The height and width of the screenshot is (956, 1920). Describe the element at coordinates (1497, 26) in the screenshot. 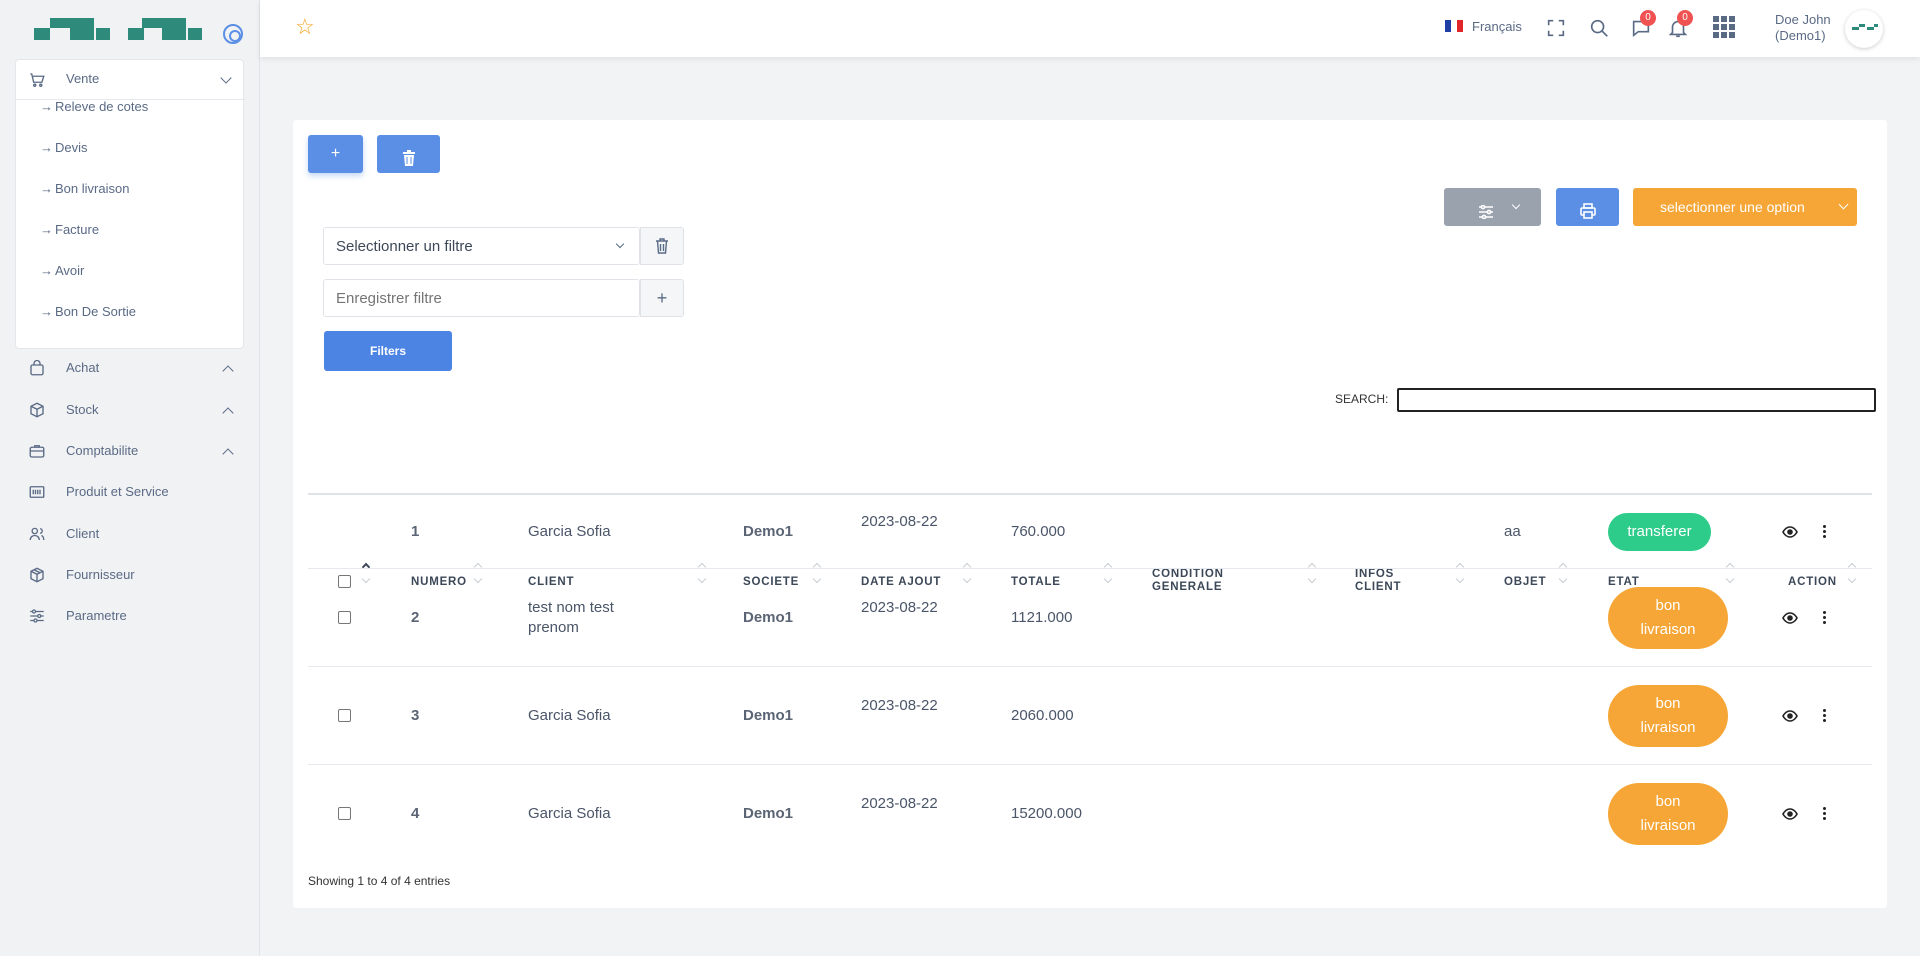

I see `language-selector: Français` at that location.